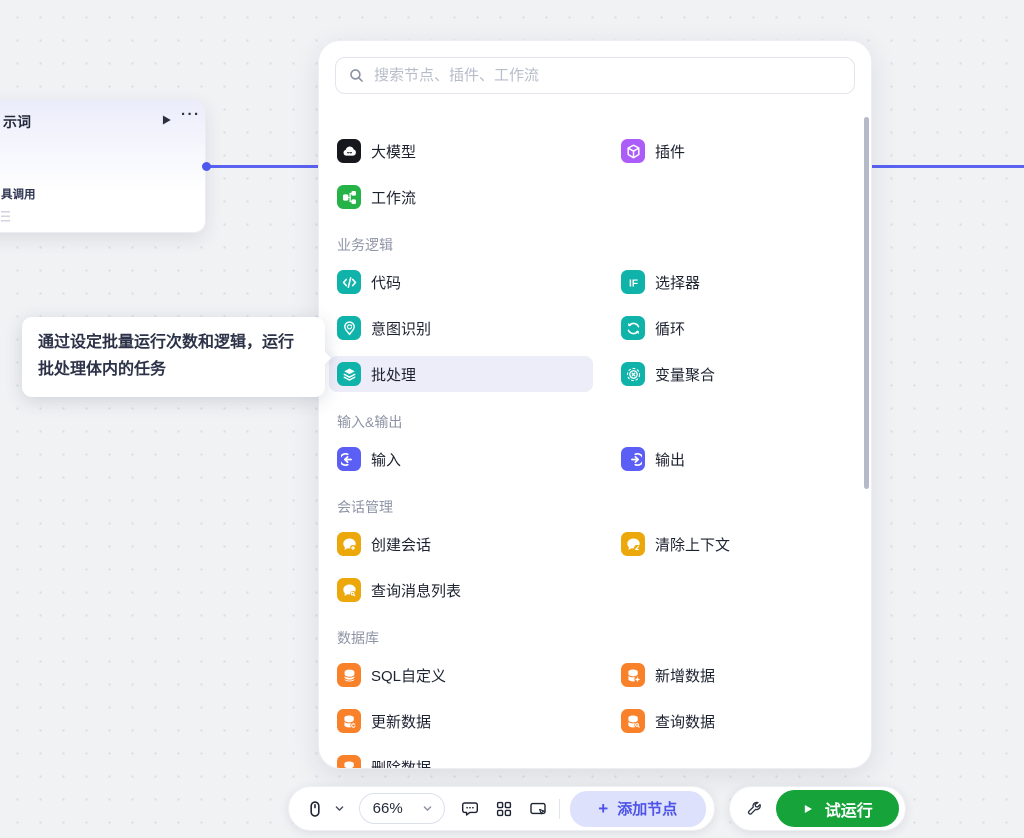 The image size is (1024, 838). Describe the element at coordinates (755, 809) in the screenshot. I see `wrench-icon` at that location.